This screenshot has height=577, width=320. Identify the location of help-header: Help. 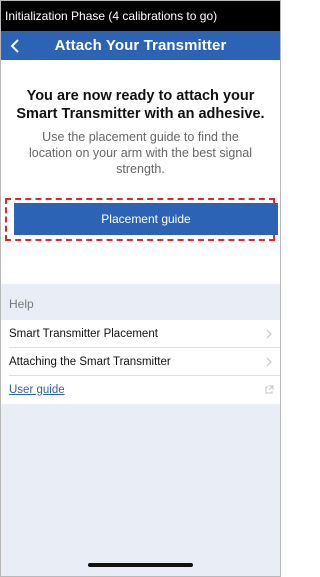
(21, 304).